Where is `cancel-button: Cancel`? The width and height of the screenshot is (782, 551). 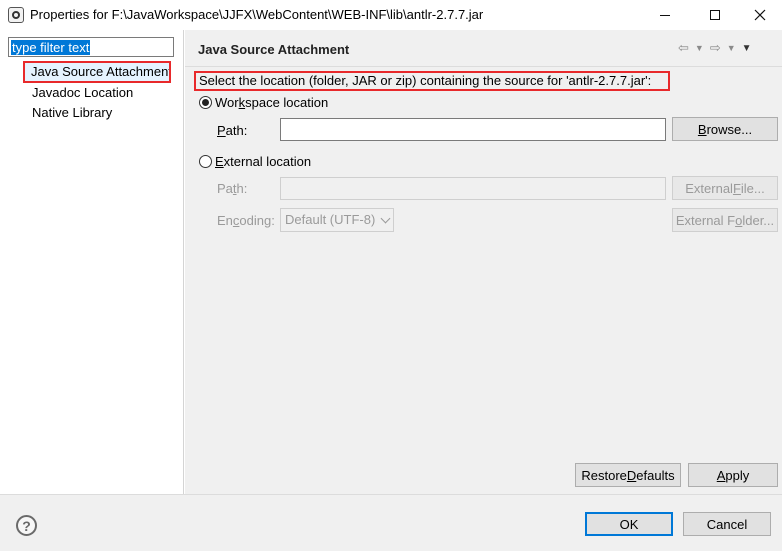 cancel-button: Cancel is located at coordinates (727, 524).